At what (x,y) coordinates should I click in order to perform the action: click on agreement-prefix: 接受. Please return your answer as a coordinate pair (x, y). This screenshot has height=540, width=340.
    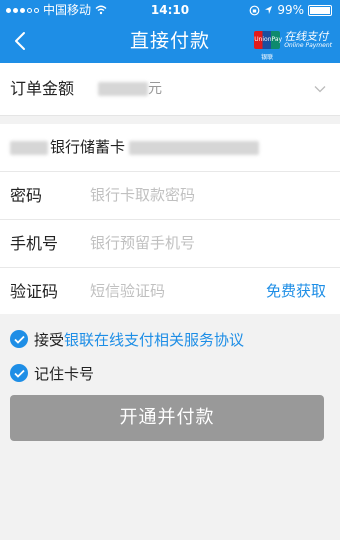
    Looking at the image, I should click on (49, 339).